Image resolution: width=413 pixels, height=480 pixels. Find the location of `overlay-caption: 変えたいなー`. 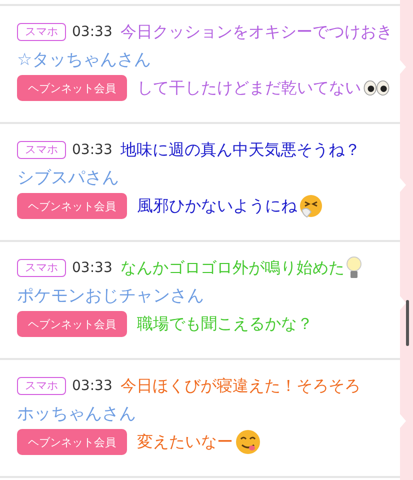

overlay-caption: 変えたいなー is located at coordinates (185, 442).